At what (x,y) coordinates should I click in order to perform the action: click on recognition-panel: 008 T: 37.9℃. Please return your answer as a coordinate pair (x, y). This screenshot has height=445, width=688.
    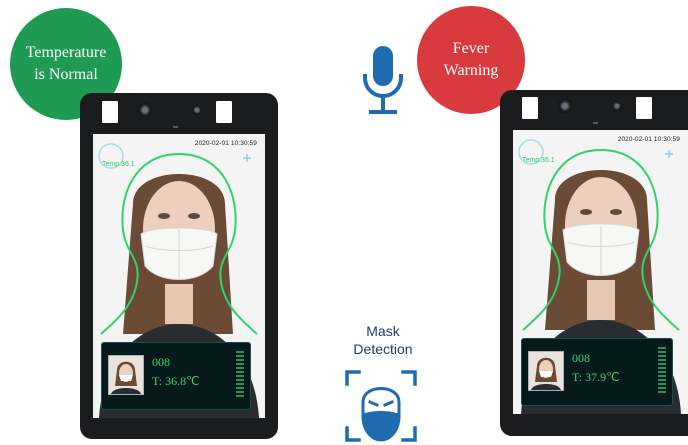
    Looking at the image, I should click on (597, 372).